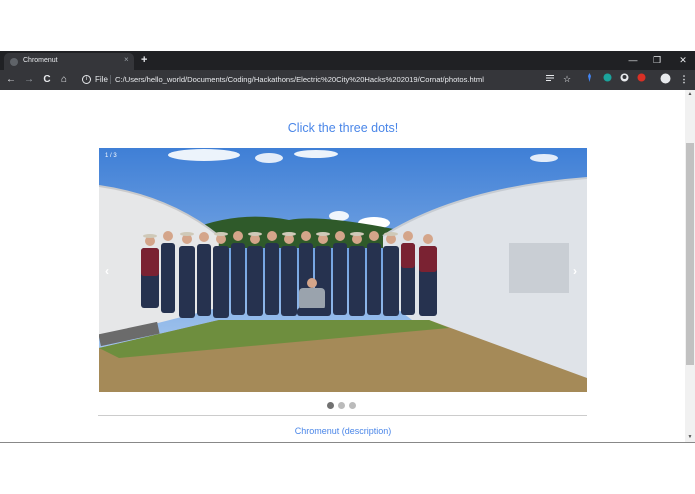  Describe the element at coordinates (343, 431) in the screenshot. I see `description-link: Chromenut (description)` at that location.